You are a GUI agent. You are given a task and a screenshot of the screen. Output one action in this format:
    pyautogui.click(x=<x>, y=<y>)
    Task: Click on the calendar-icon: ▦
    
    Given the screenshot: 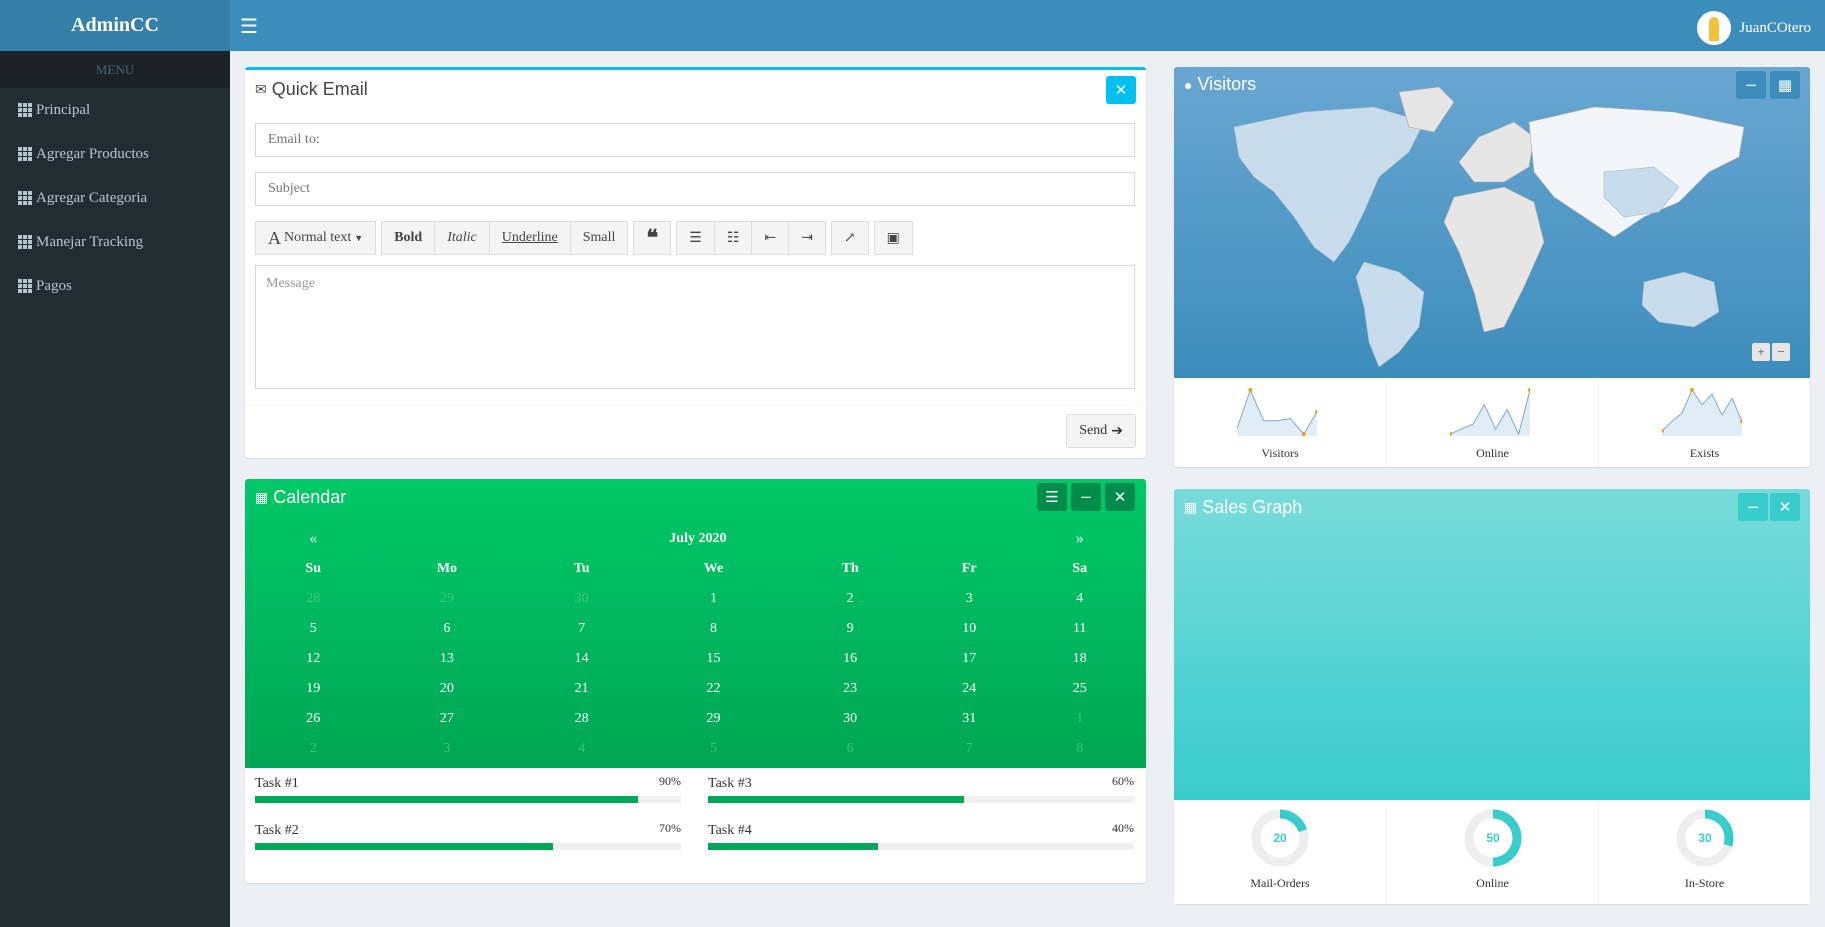 What is the action you would take?
    pyautogui.click(x=1785, y=85)
    